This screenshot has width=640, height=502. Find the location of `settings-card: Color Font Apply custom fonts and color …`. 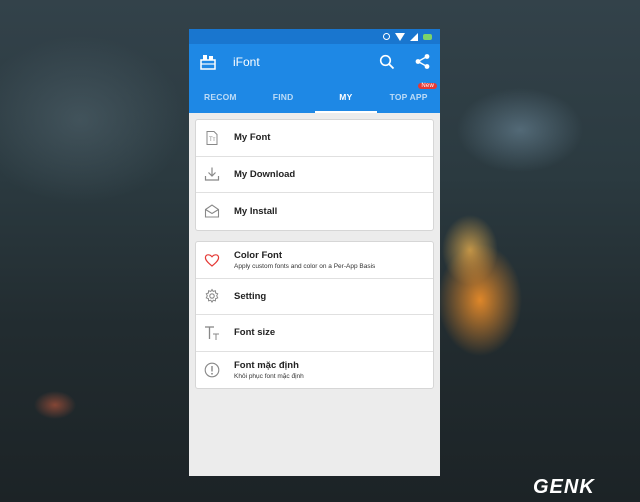

settings-card: Color Font Apply custom fonts and color … is located at coordinates (314, 315).